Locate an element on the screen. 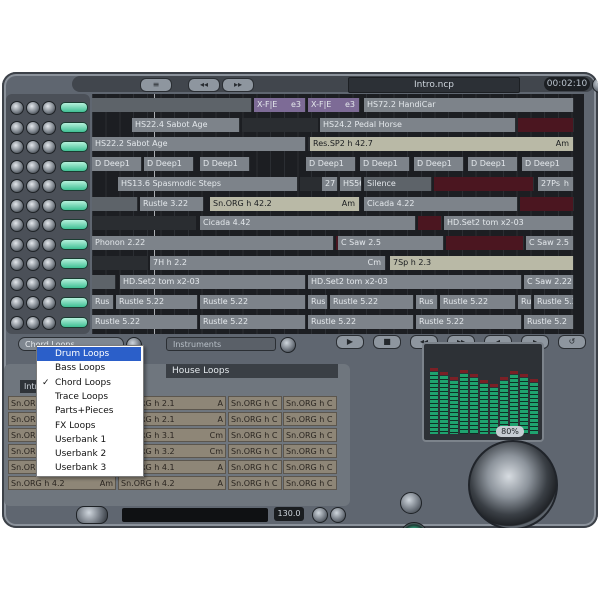 The height and width of the screenshot is (600, 600). instruments-arrow-icon is located at coordinates (288, 345).